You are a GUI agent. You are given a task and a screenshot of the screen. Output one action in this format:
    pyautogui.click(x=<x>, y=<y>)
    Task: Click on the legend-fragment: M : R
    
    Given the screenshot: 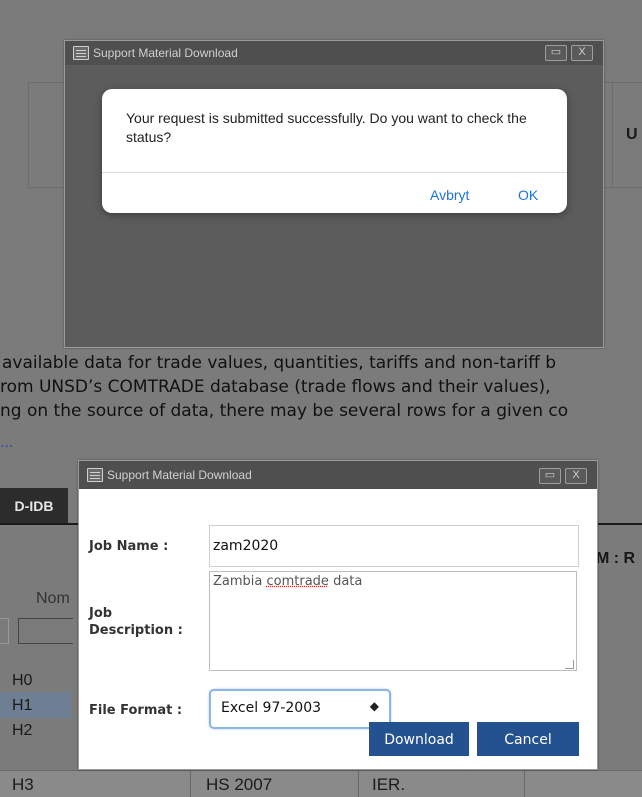 What is the action you would take?
    pyautogui.click(x=616, y=558)
    